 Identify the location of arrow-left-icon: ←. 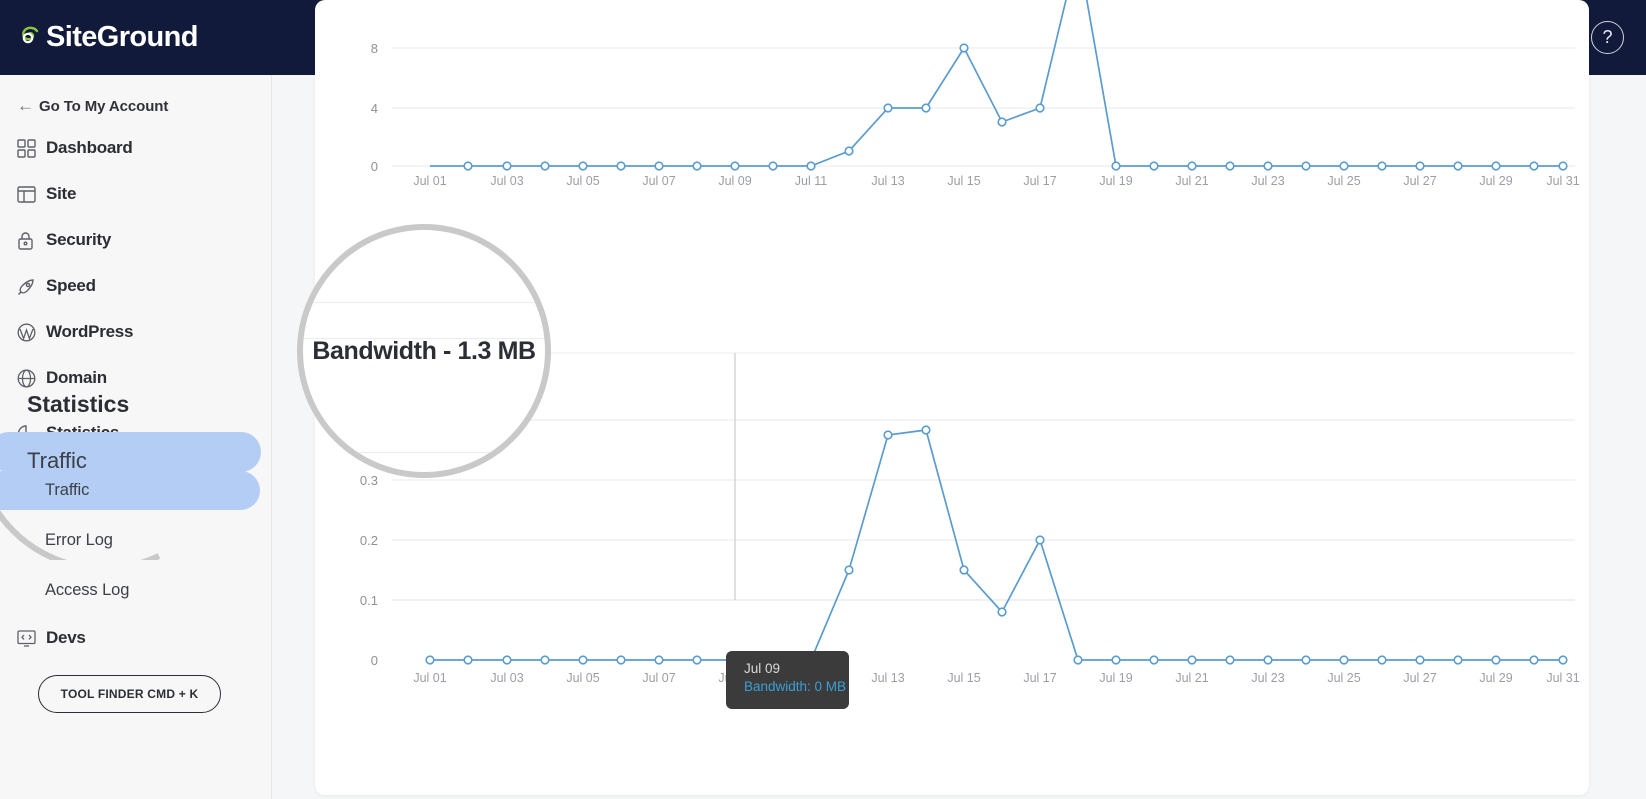
(25, 105).